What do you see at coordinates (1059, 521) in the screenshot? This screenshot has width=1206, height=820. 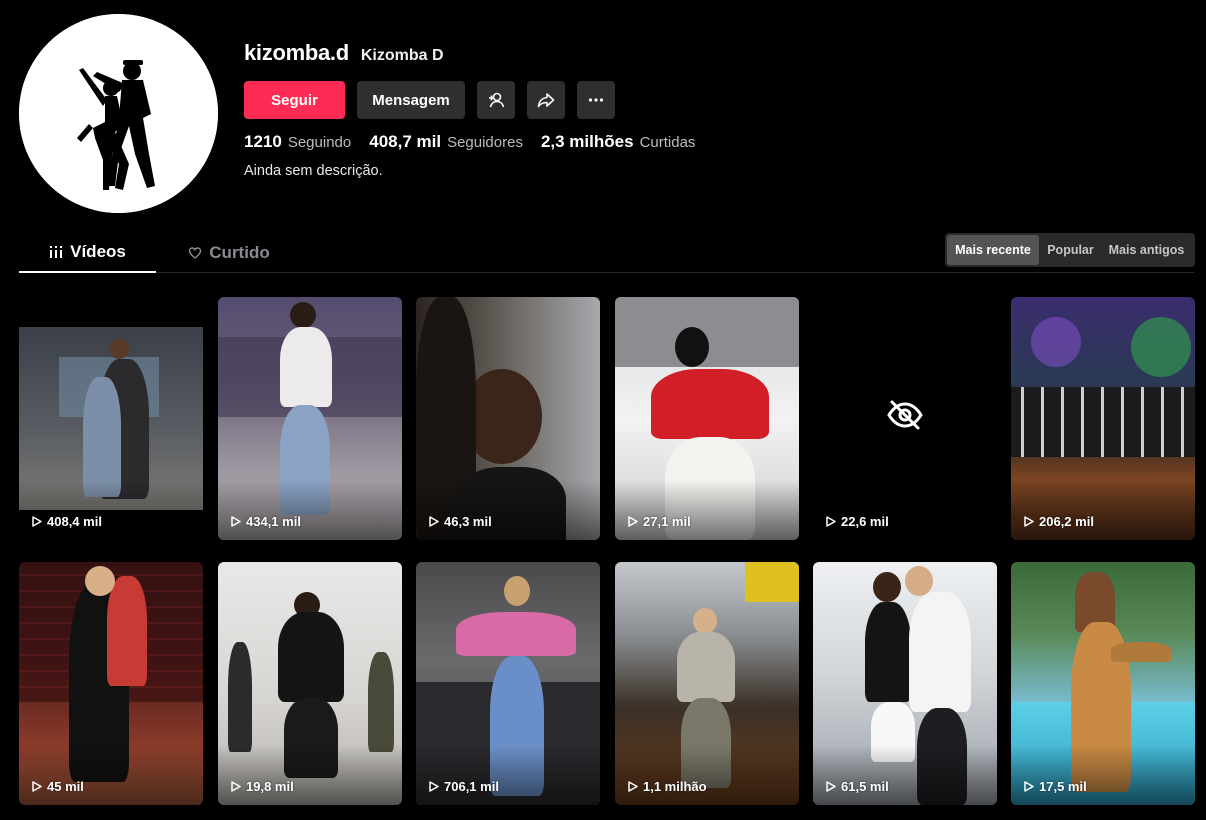 I see `video-views: 206,2 mil` at bounding box center [1059, 521].